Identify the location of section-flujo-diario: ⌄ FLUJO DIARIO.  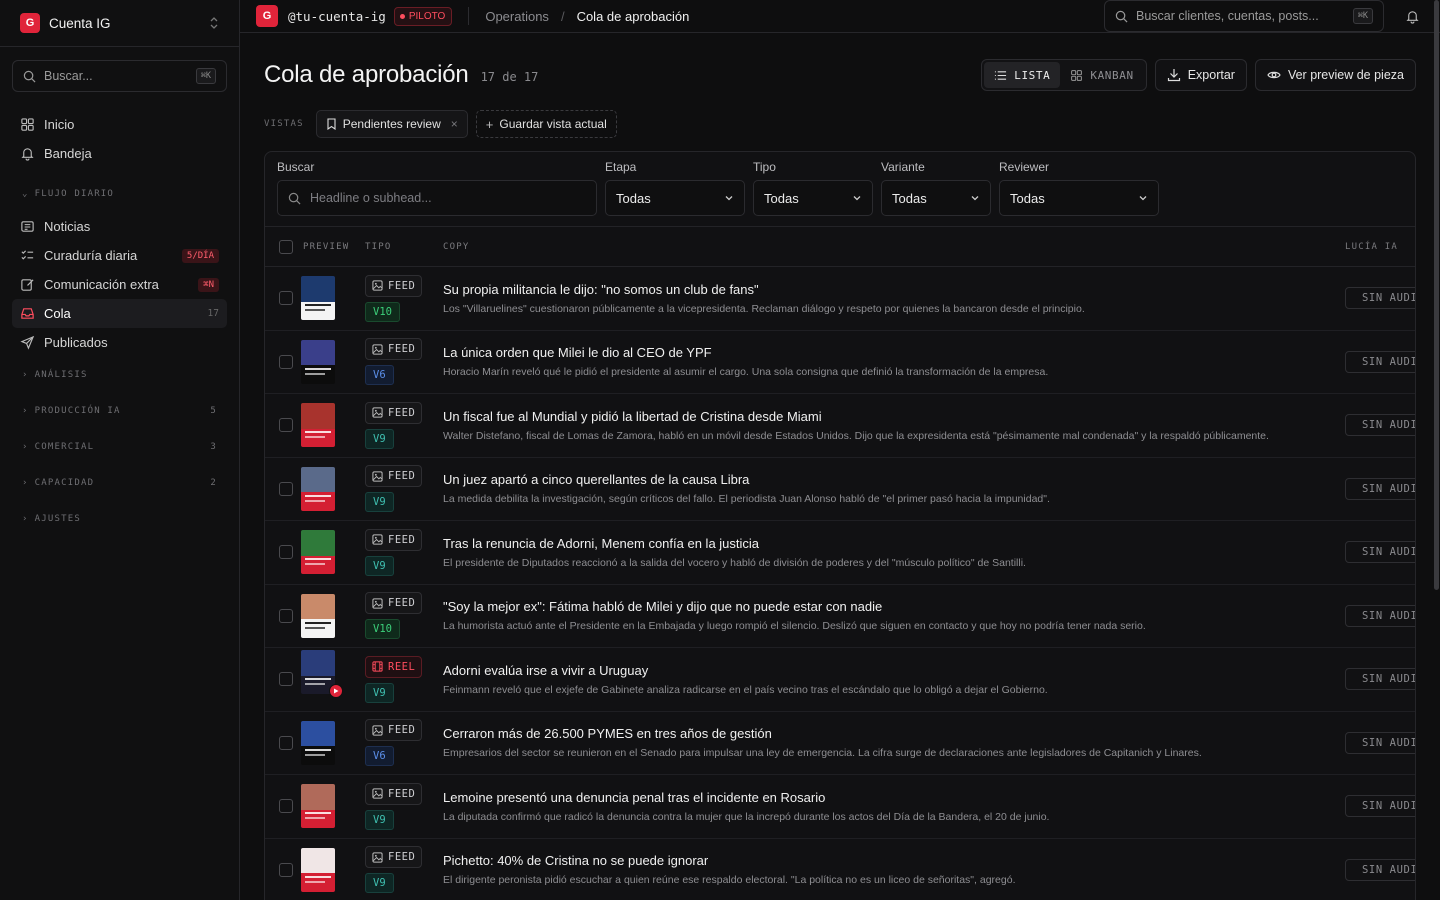
(119, 194).